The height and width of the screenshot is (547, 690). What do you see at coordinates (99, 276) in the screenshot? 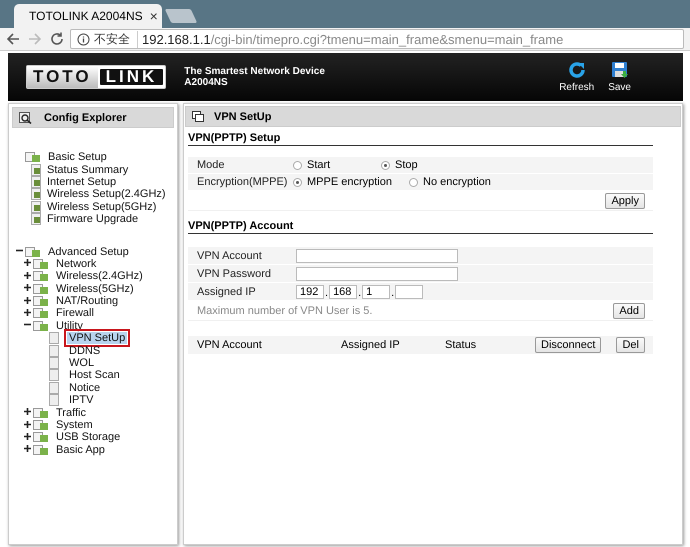
I see `tree-item: Wireless(2.4GHz)` at bounding box center [99, 276].